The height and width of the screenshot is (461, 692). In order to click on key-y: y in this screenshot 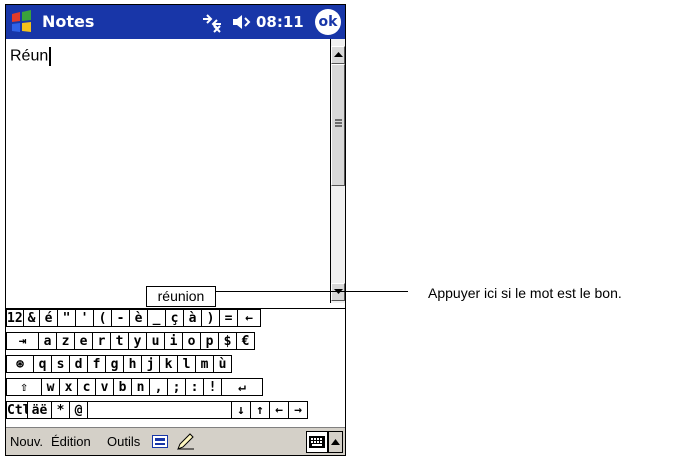, I will do `click(138, 341)`.